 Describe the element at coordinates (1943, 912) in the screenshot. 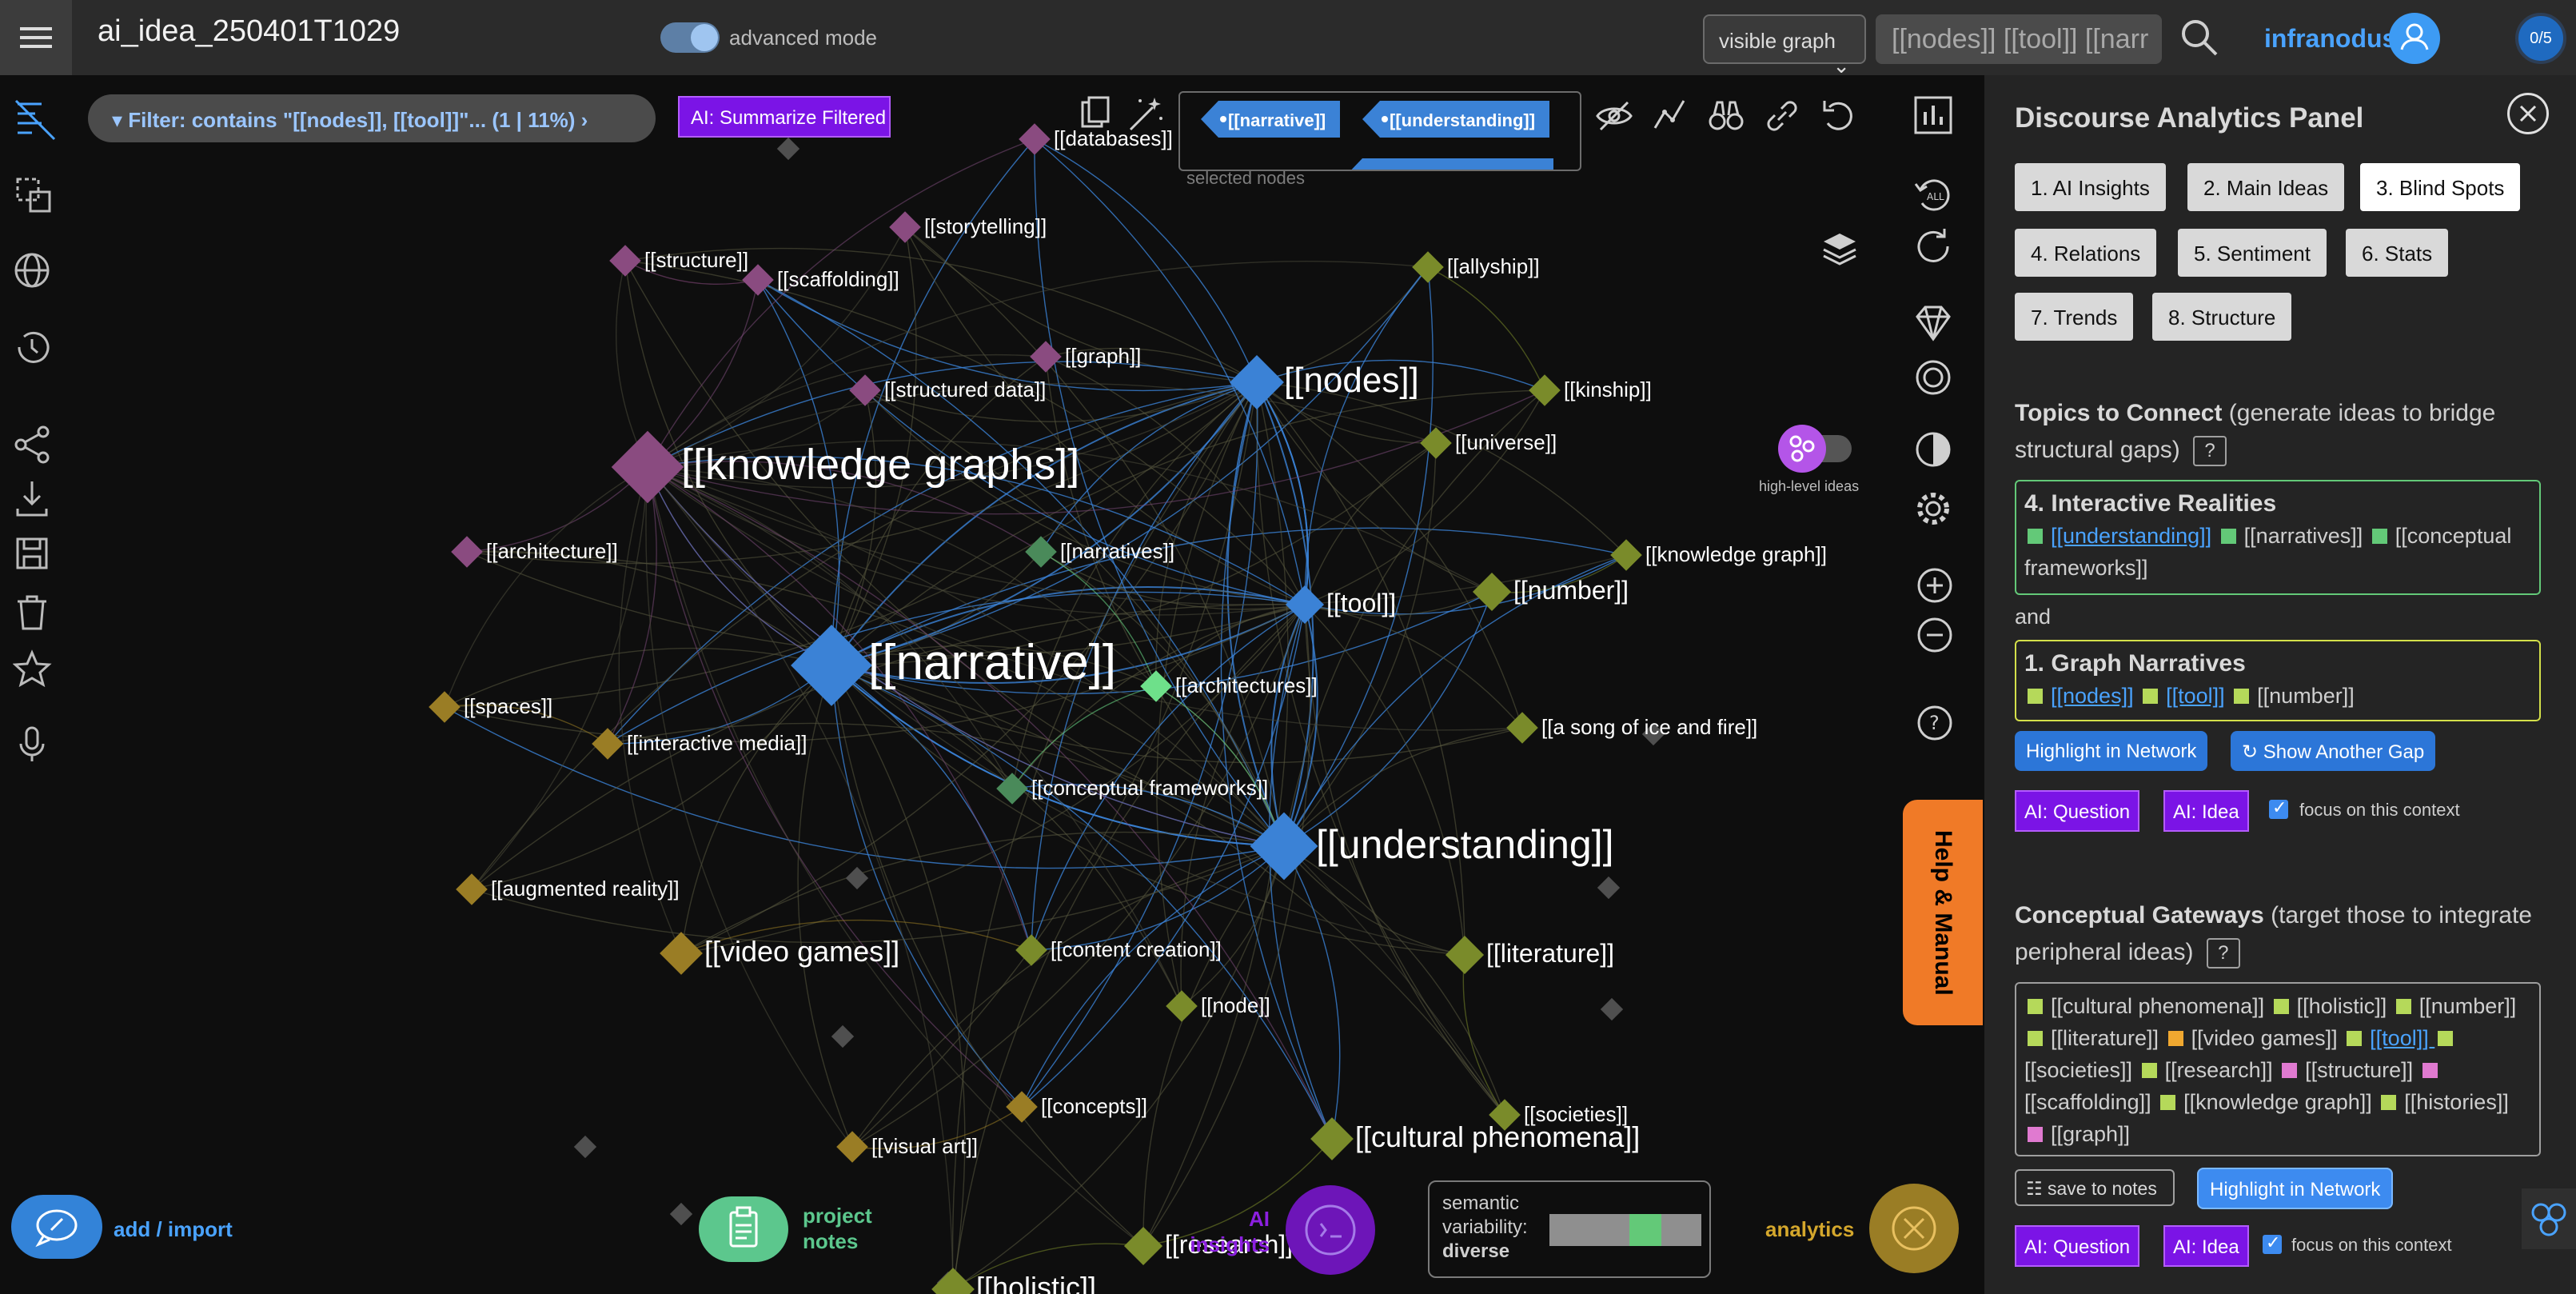

I see `help-manual-tab: Help & Manual` at that location.